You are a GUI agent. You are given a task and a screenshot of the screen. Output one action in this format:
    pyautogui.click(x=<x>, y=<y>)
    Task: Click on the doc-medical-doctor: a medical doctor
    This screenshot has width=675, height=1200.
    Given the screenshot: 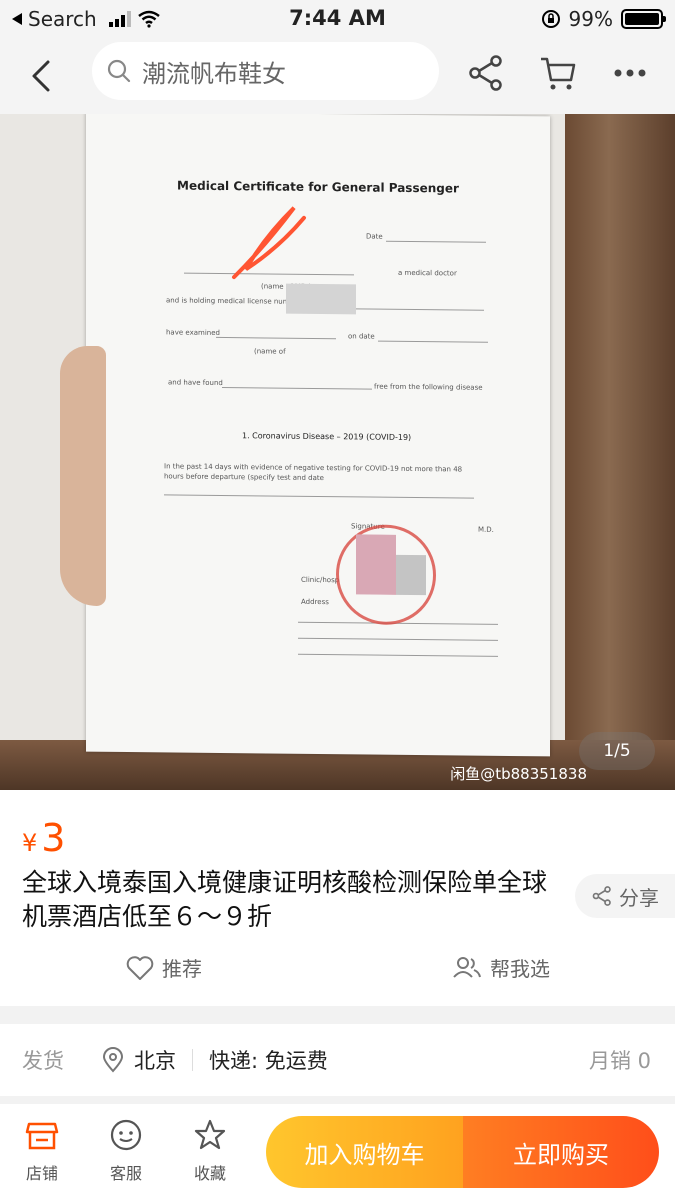 What is the action you would take?
    pyautogui.click(x=427, y=273)
    